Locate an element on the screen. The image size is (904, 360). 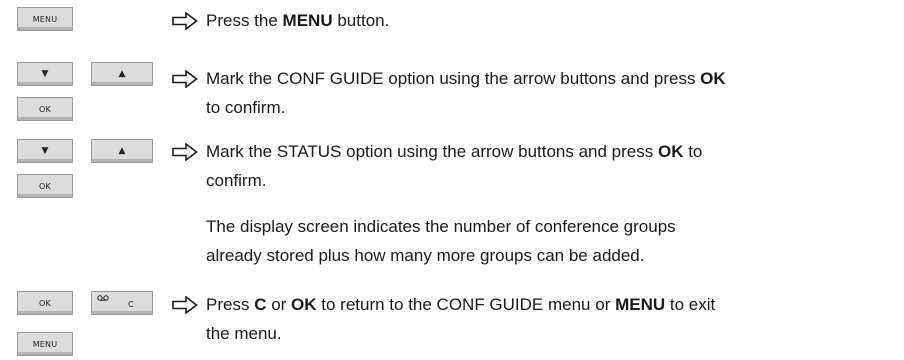
voicemail-icon is located at coordinates (103, 298).